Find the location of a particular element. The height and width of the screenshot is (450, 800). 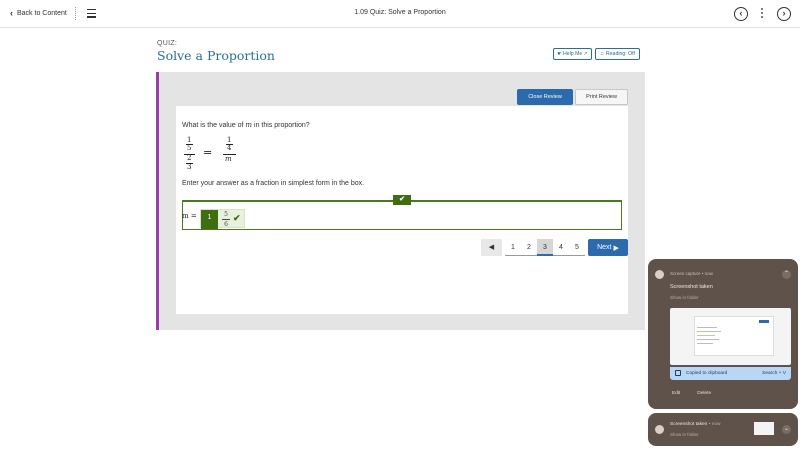

eq-right-num-num: 1 is located at coordinates (229, 140).